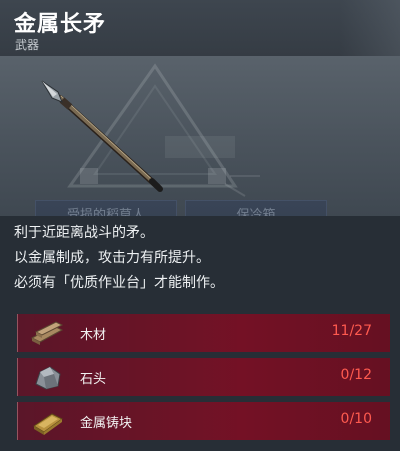 This screenshot has width=400, height=451. I want to click on description-line-1: 利于近距离战斗的矛。, so click(84, 233).